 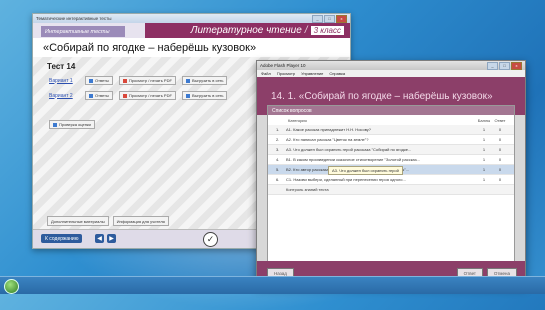 I want to click on extra-materials-button: Дополнительные материалы, so click(x=78, y=221).